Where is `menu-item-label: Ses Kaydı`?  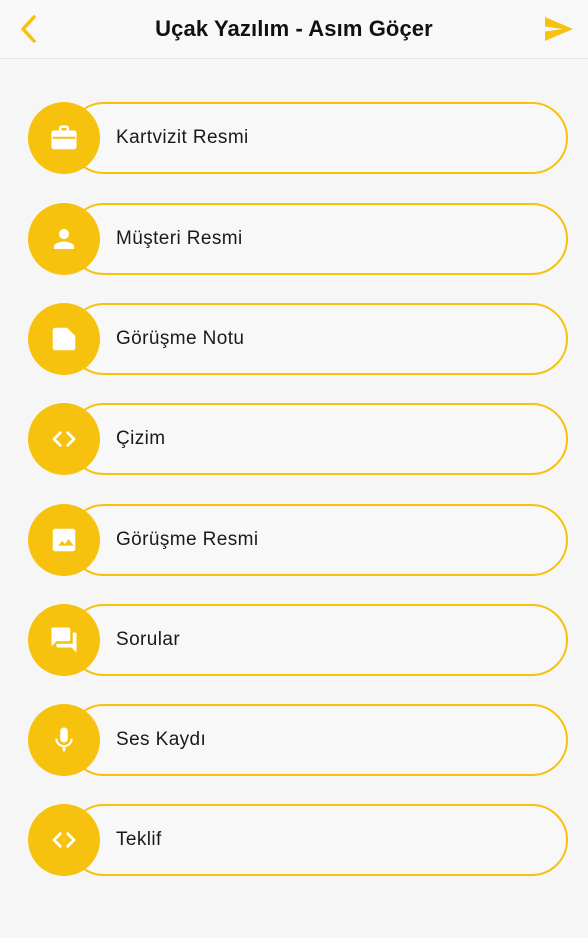
menu-item-label: Ses Kaydı is located at coordinates (161, 739).